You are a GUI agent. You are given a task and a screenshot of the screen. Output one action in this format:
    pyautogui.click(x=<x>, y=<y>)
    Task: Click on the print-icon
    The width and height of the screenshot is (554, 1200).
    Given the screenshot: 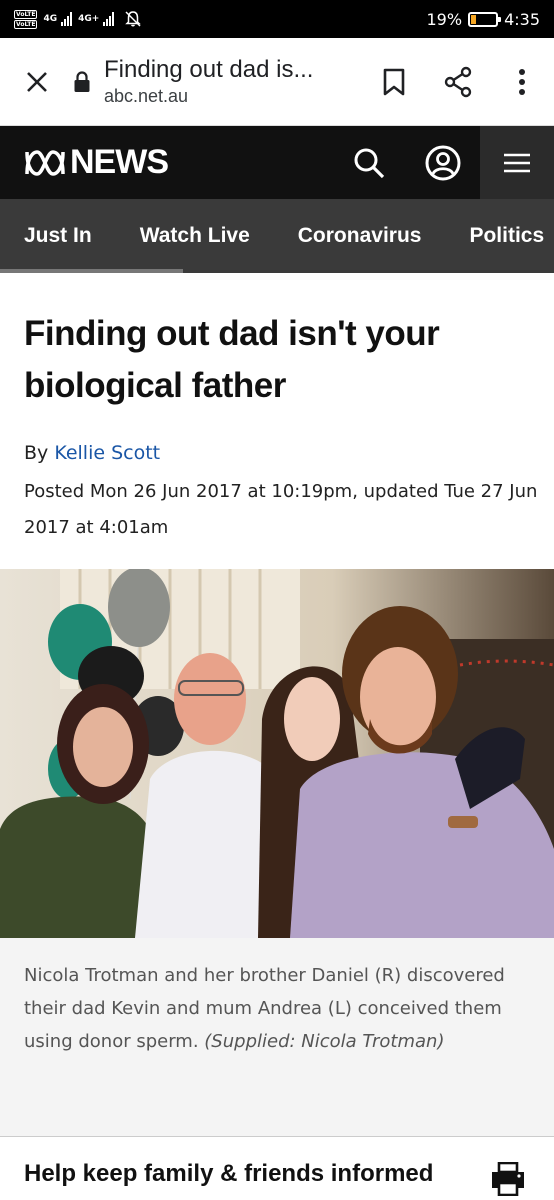 What is the action you would take?
    pyautogui.click(x=508, y=1179)
    